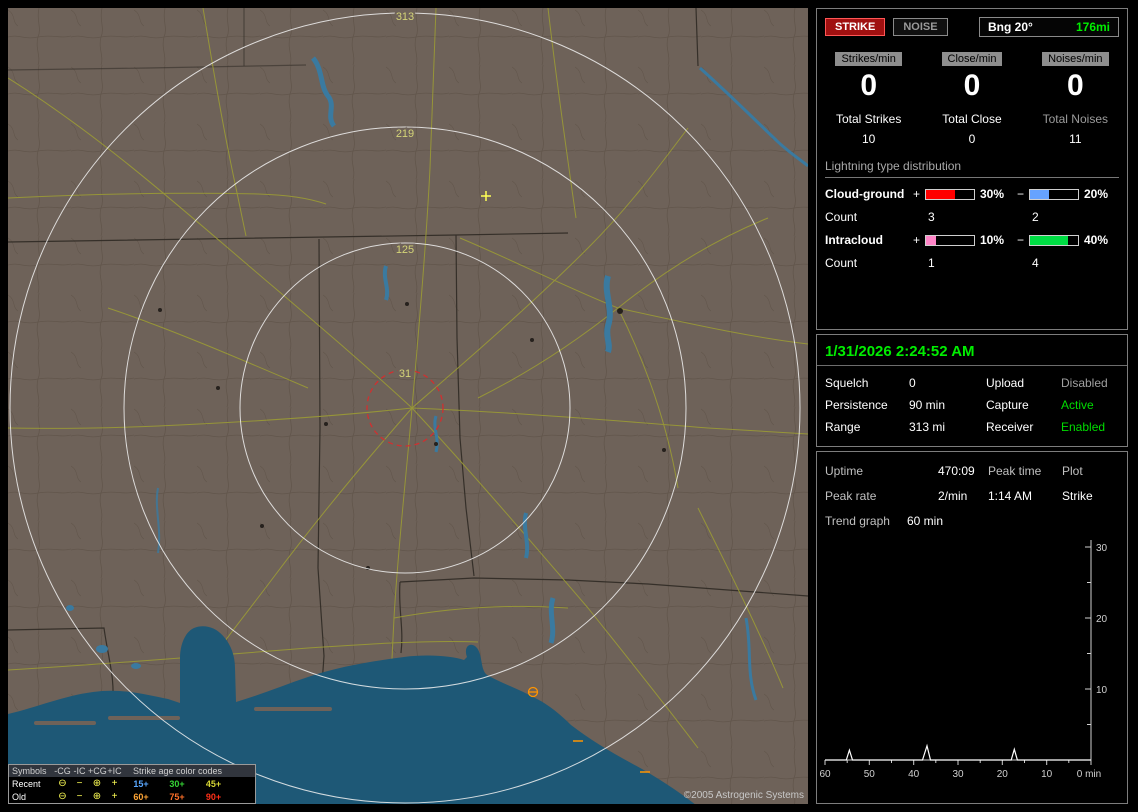  Describe the element at coordinates (1005, 383) in the screenshot. I see `upload-label: Upload` at that location.